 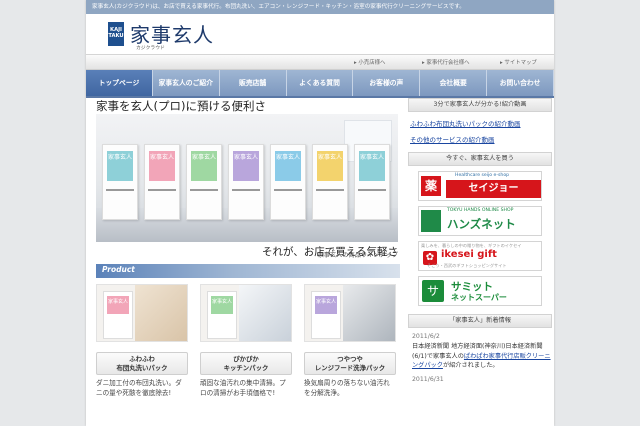 I want to click on summit-banner: サ サミット ネットスーパー, so click(x=480, y=291).